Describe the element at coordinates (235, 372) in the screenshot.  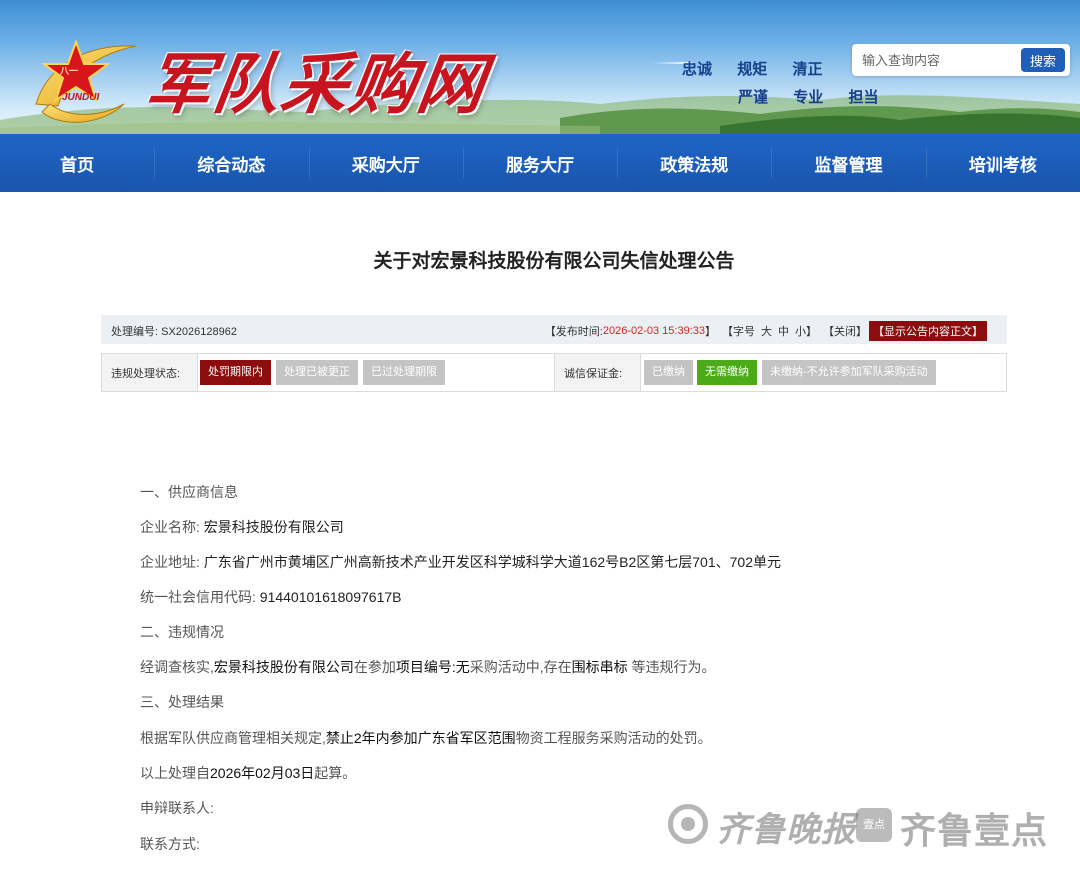
I see `violation-tag-active: 处罚期限内` at that location.